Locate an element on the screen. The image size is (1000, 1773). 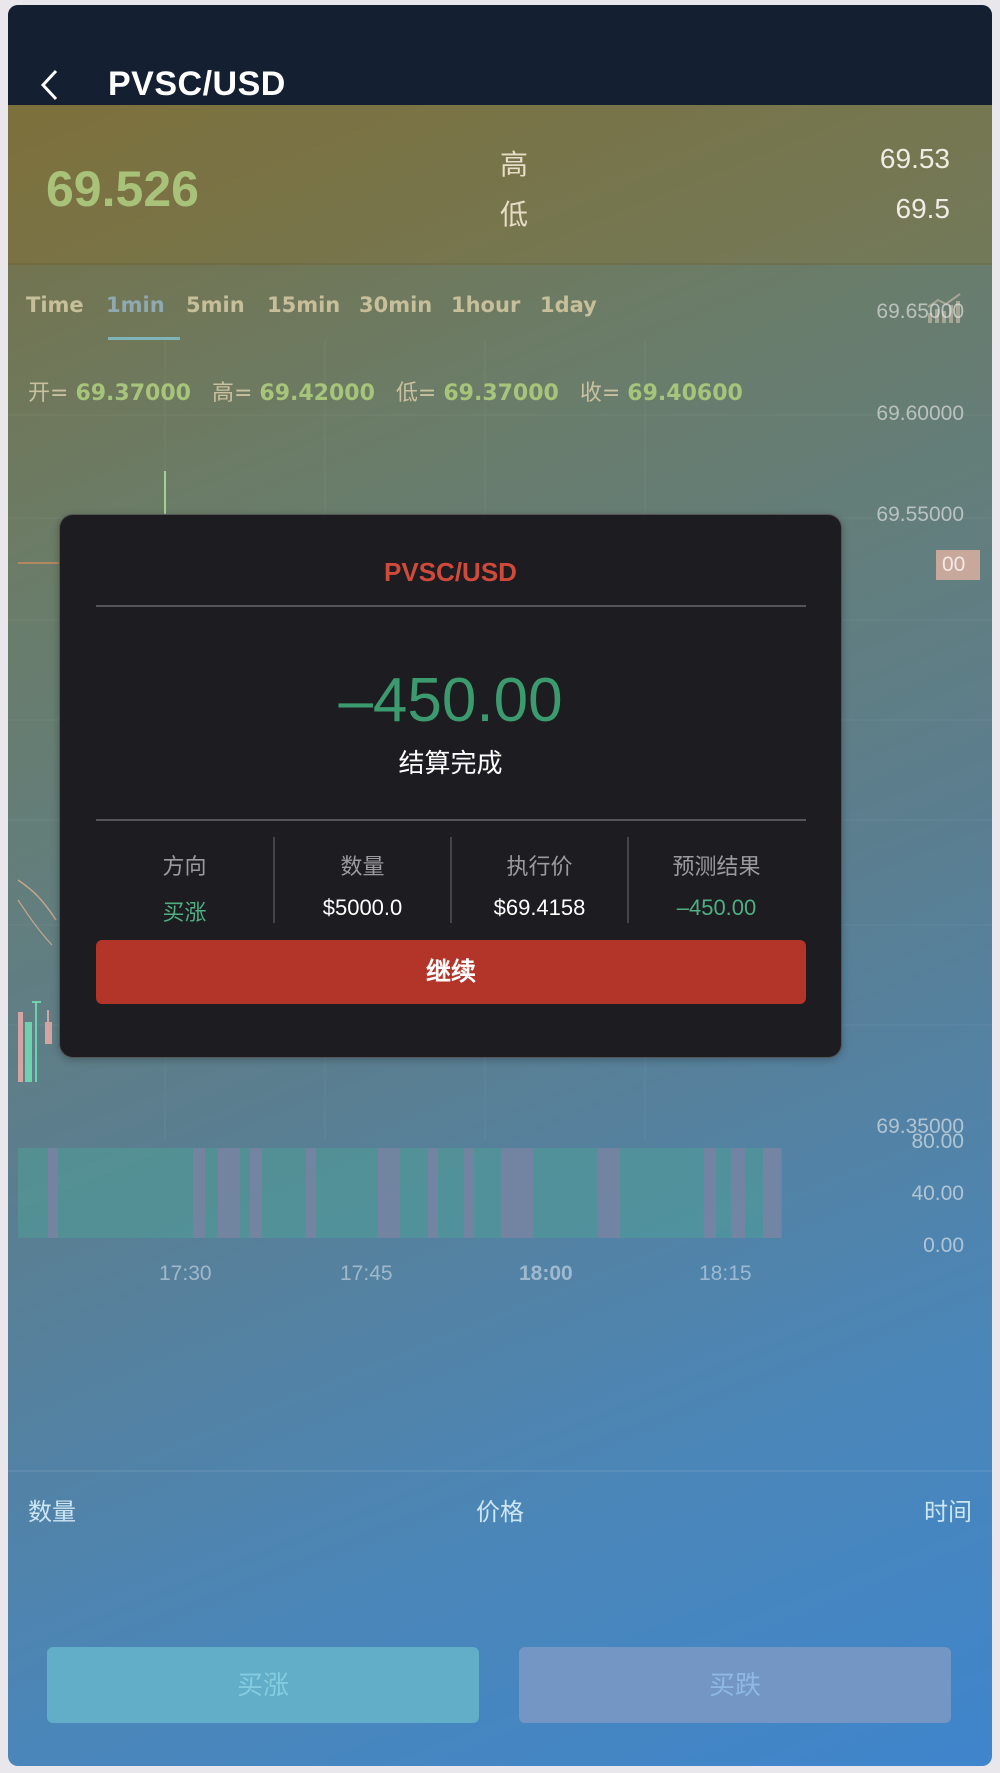
tab-time: Time is located at coordinates (55, 305).